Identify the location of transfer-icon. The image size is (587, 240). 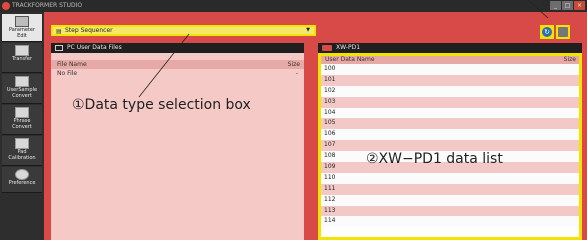
(22, 50).